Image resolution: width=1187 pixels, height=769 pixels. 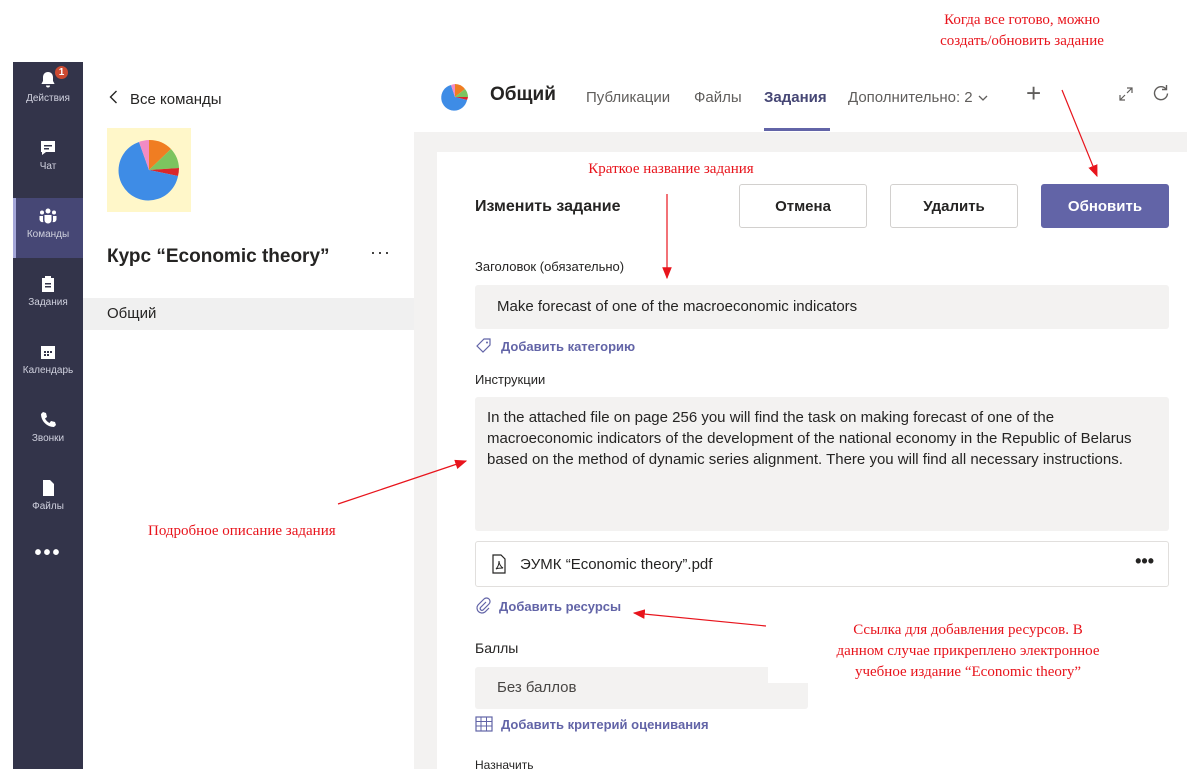 I want to click on rail-item-files: Файлы, so click(x=48, y=500).